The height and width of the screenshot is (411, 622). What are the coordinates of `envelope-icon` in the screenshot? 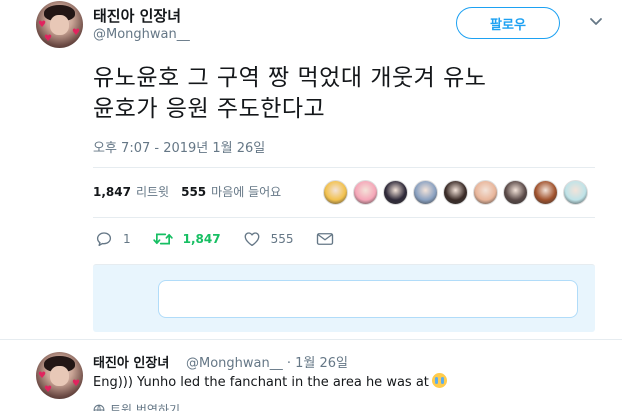 It's located at (324, 239).